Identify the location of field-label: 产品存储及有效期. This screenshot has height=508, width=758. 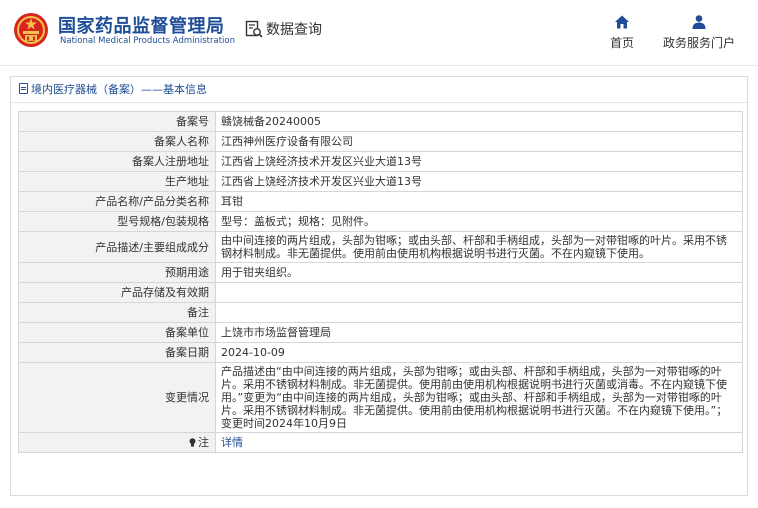
(117, 292).